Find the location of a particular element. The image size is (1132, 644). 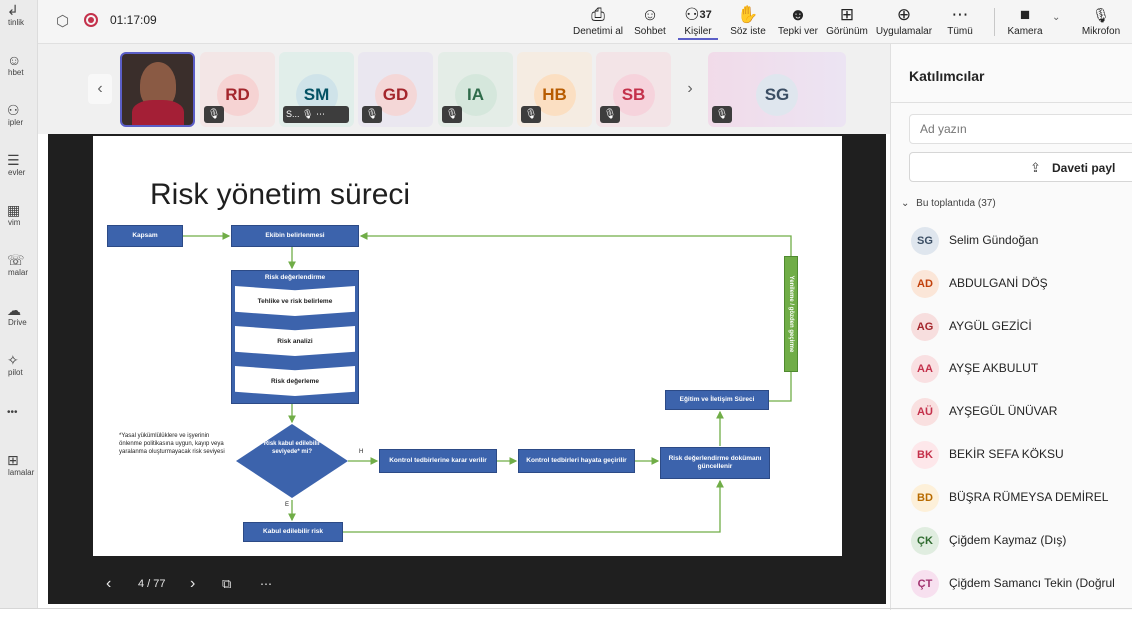

button-label: Söz iste is located at coordinates (748, 31).